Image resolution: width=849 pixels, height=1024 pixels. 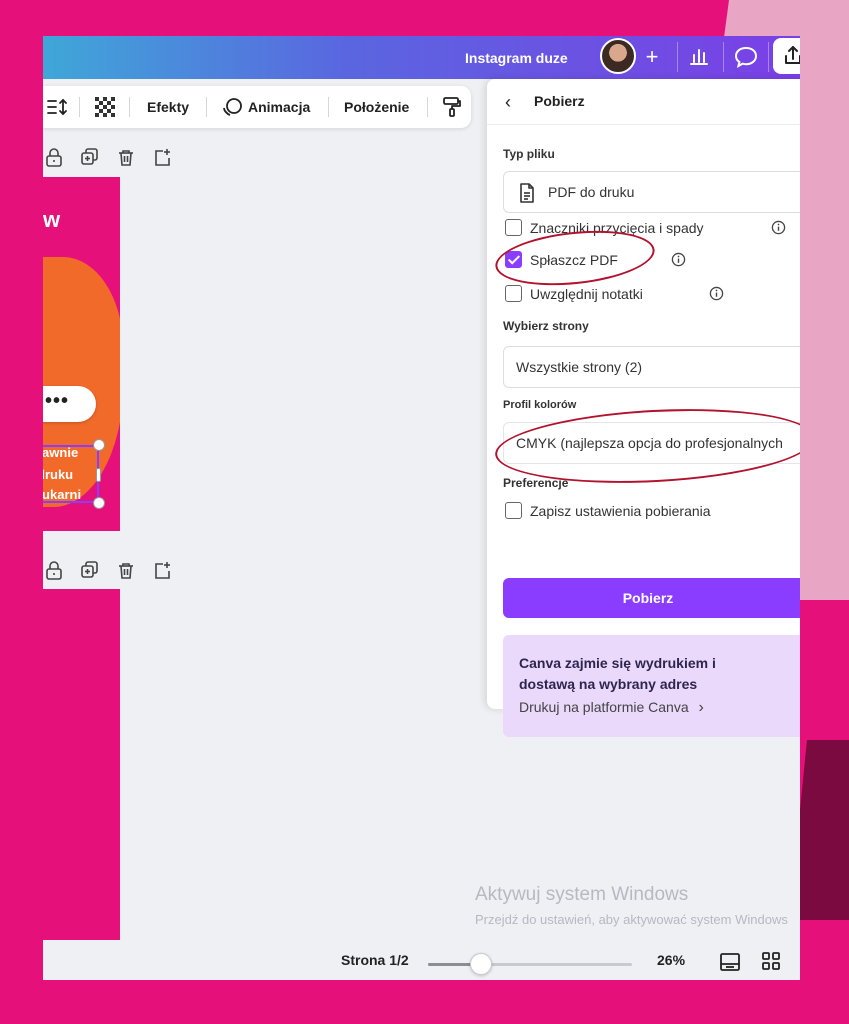 What do you see at coordinates (582, 894) in the screenshot?
I see `watermark-line-1: Aktywuj system Windows` at bounding box center [582, 894].